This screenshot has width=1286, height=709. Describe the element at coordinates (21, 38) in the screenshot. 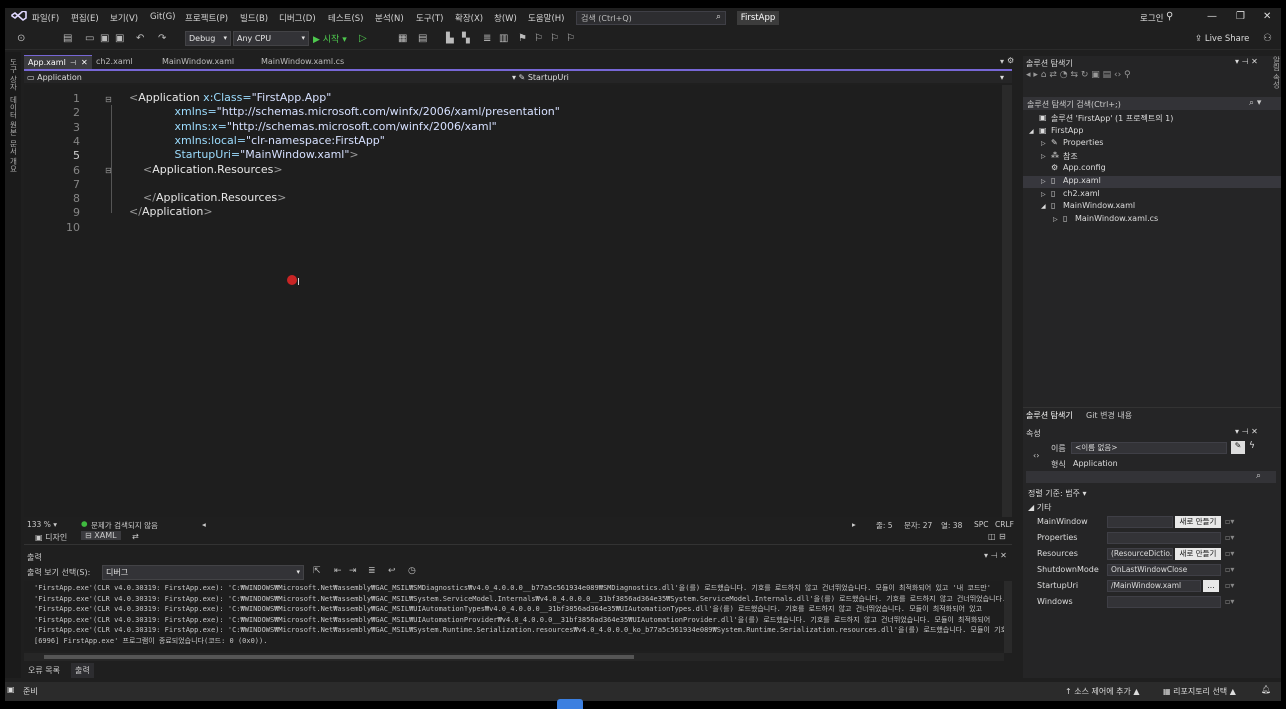

I see `back-navigation-icon: ⊙` at that location.